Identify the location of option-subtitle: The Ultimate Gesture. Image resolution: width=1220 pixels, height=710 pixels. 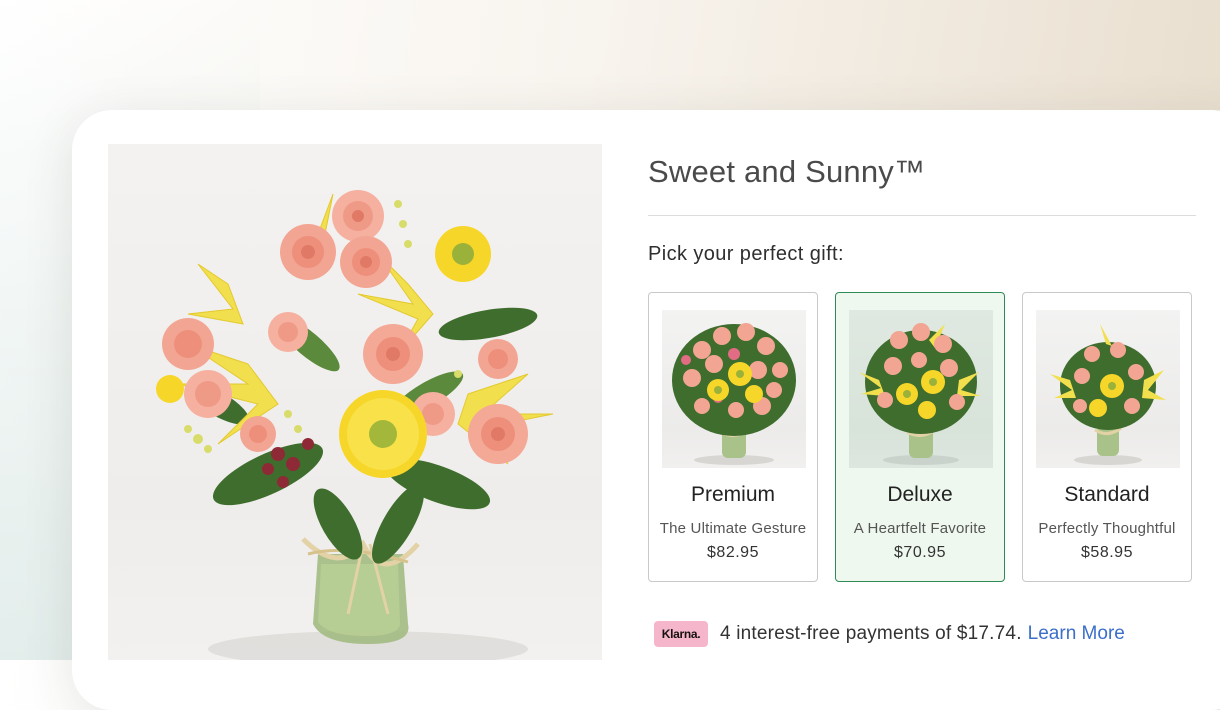
(733, 528).